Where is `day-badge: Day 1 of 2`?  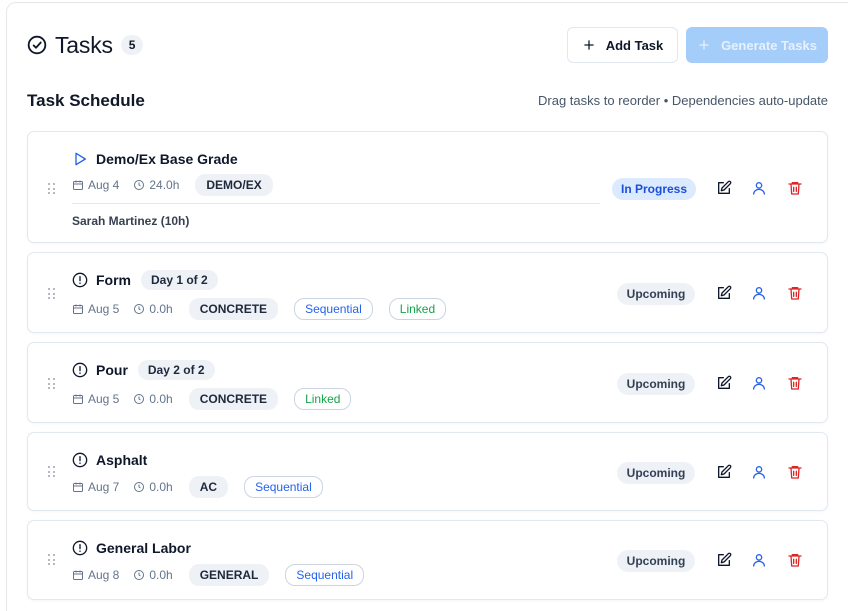 day-badge: Day 1 of 2 is located at coordinates (179, 280).